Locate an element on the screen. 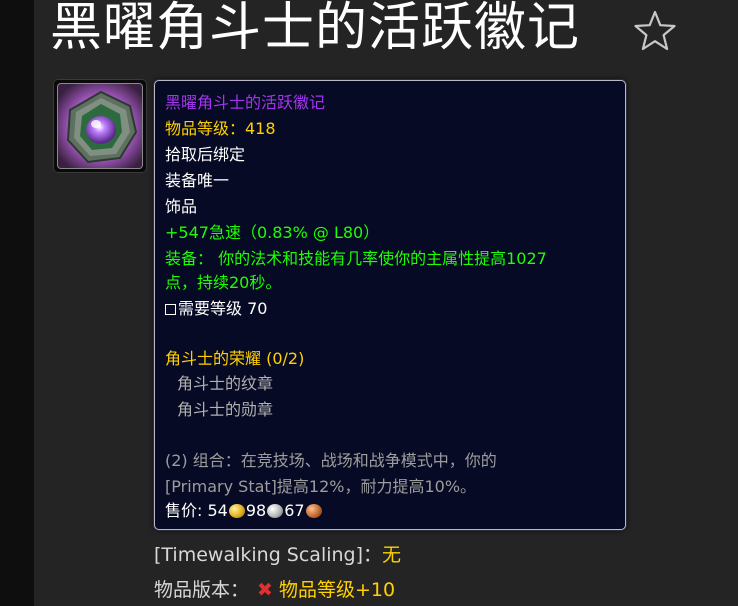 The width and height of the screenshot is (738, 606). scaling-value: 无 is located at coordinates (392, 555).